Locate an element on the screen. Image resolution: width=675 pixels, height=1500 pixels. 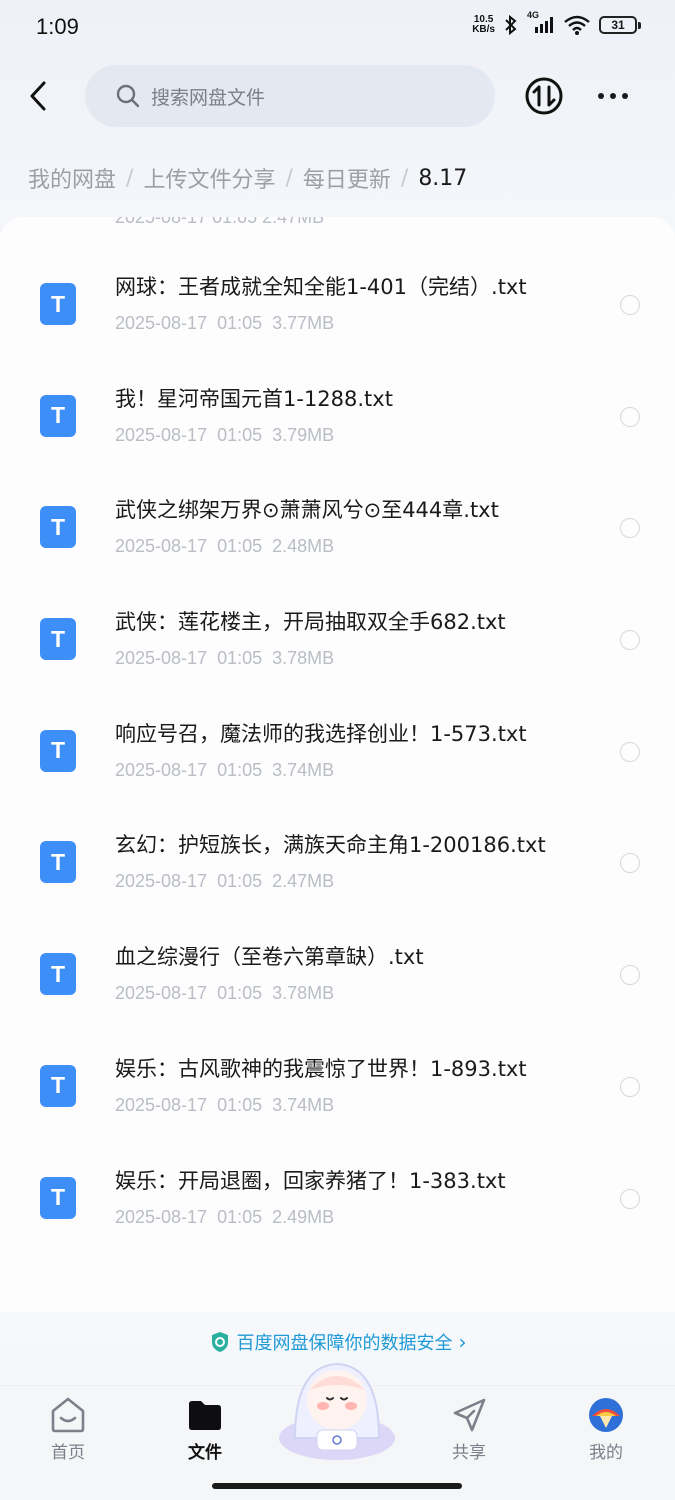
file-meta: 2025-08-17 01:05 2.47MB is located at coordinates (229, 881).